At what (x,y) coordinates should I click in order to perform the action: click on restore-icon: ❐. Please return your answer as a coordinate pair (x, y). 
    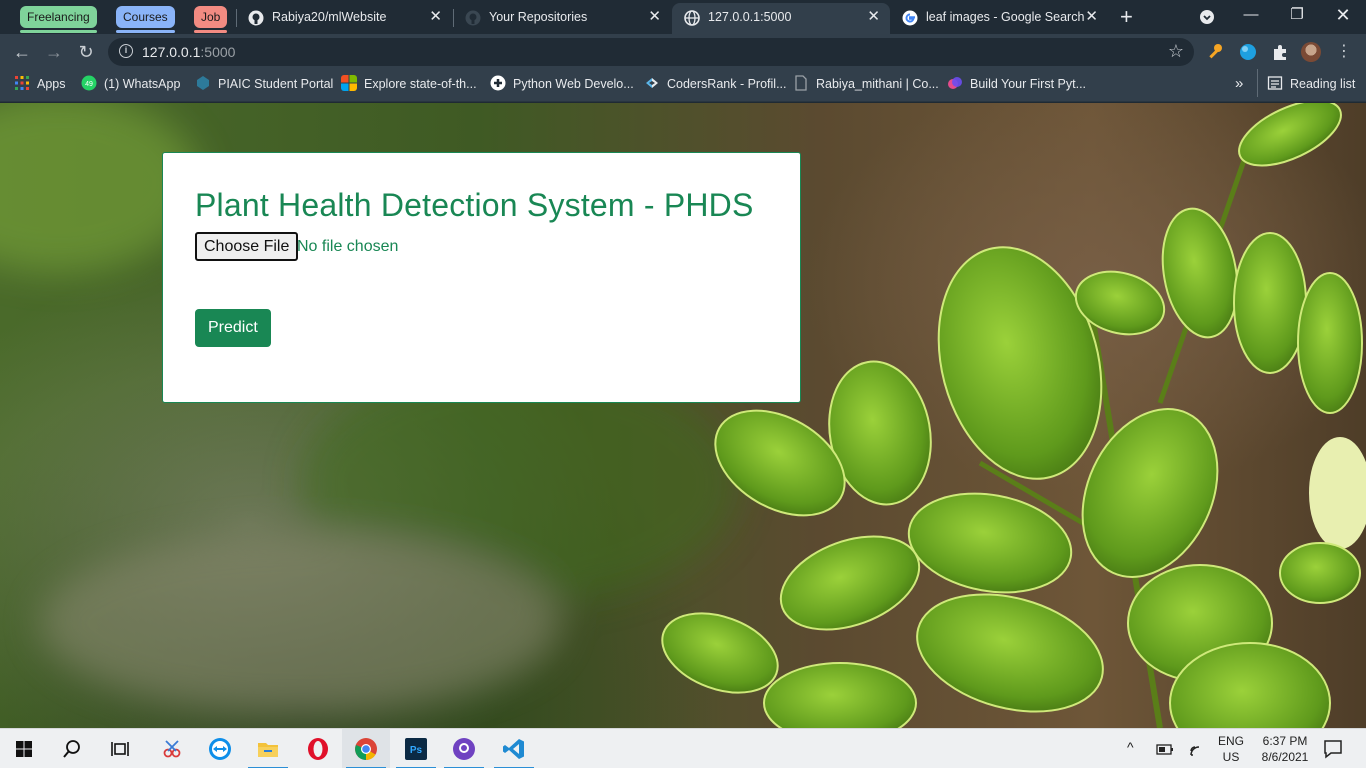
    Looking at the image, I should click on (1297, 17).